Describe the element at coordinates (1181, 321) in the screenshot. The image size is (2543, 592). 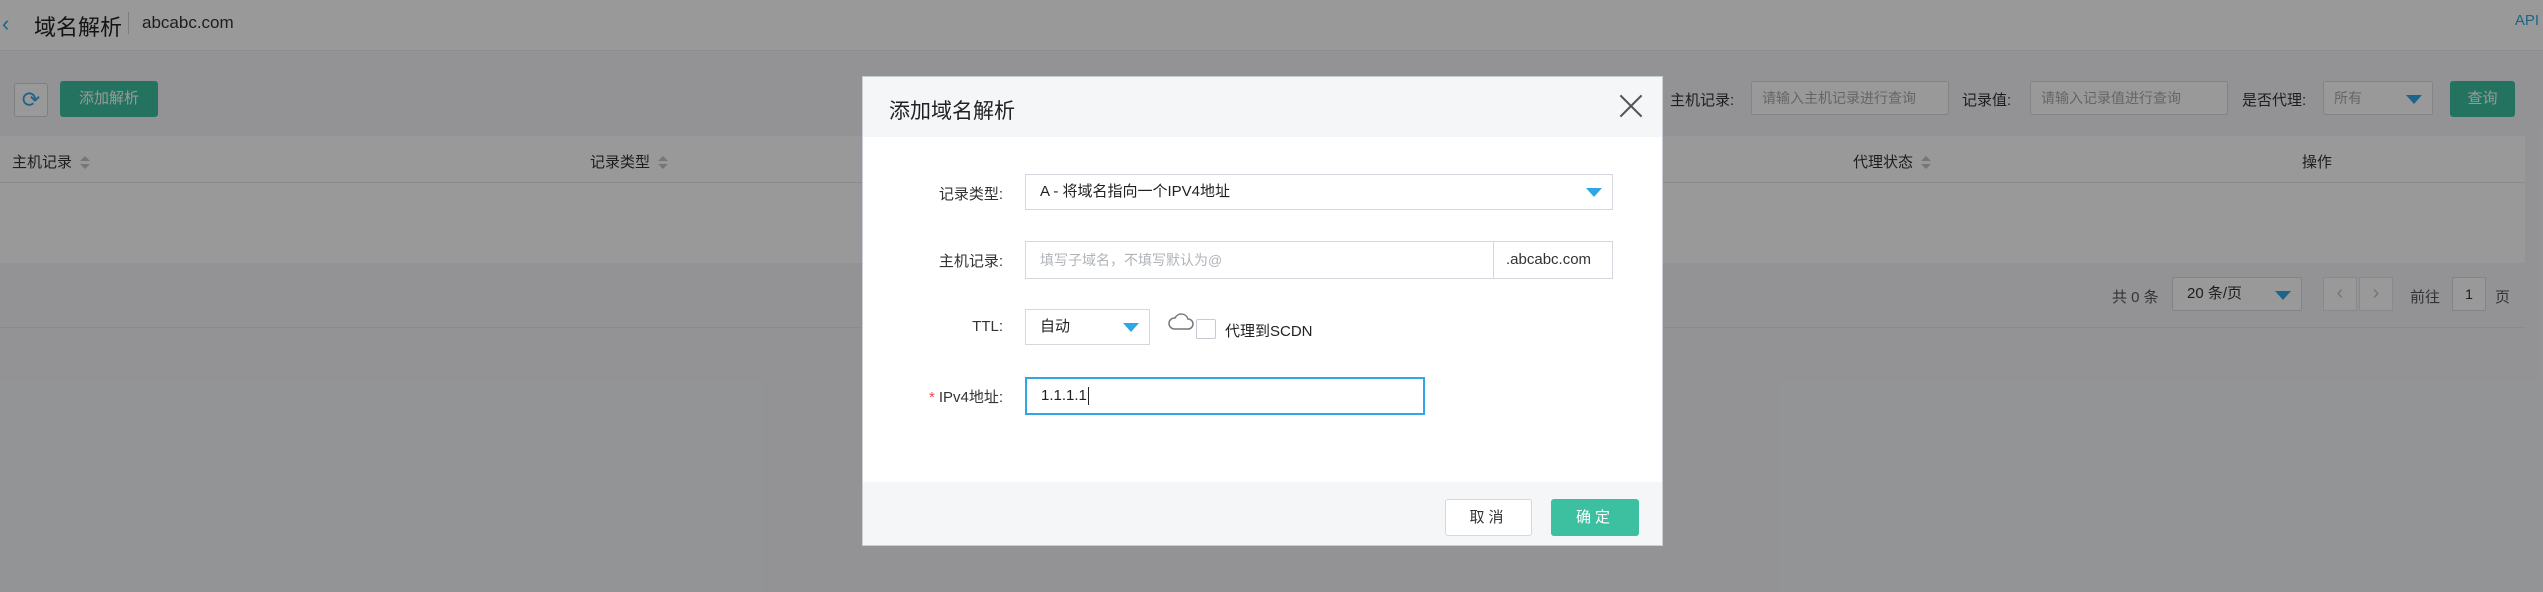
I see `cloud-icon` at that location.